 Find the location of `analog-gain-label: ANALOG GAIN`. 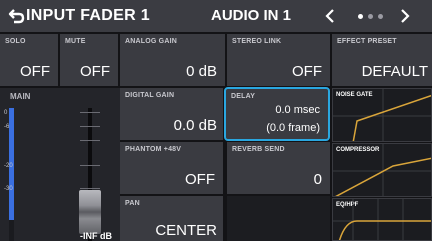

analog-gain-label: ANALOG GAIN is located at coordinates (151, 41).